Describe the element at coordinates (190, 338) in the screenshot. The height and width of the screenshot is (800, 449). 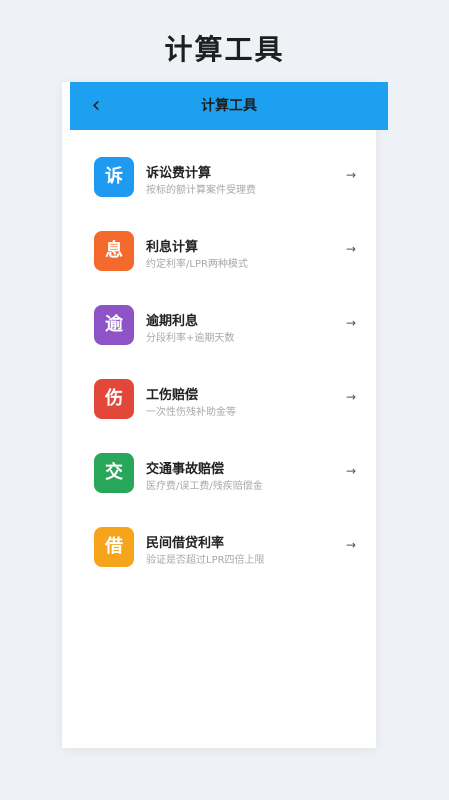
I see `item-subtitle: 分段利率+逾期天数` at that location.